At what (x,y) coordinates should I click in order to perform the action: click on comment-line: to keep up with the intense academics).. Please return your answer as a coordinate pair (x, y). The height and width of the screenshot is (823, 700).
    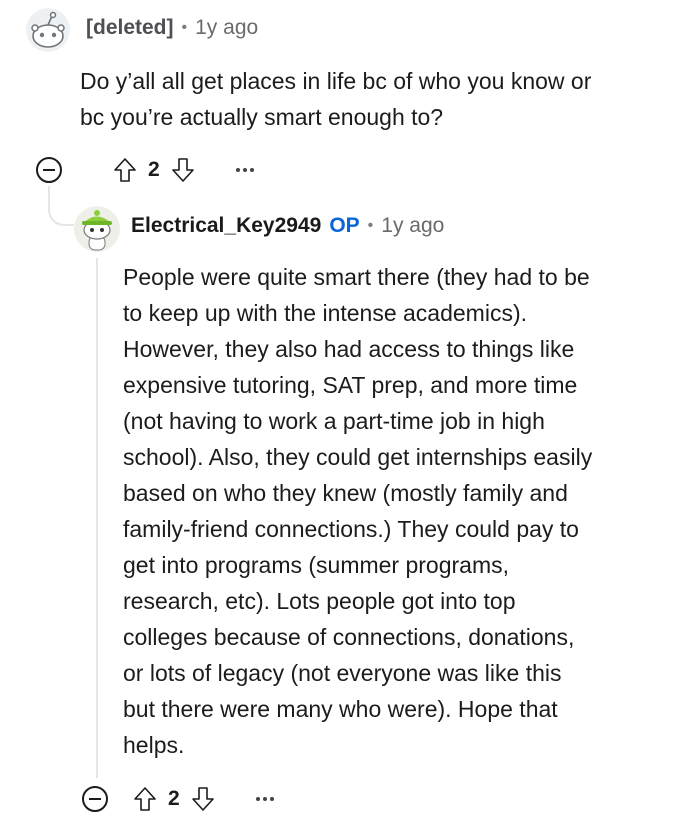
    Looking at the image, I should click on (325, 313).